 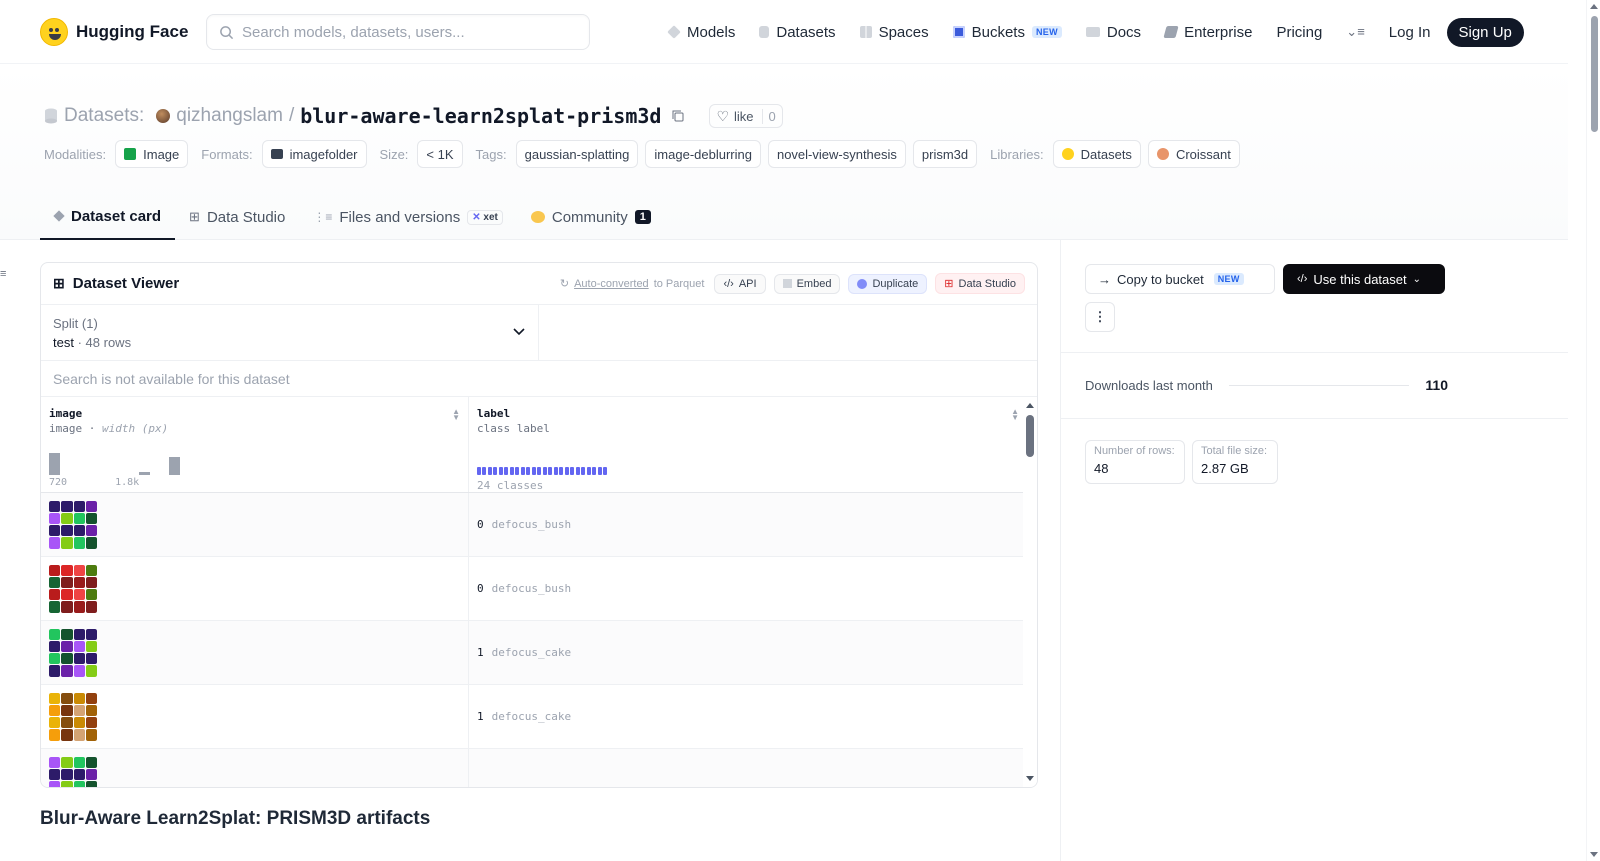 I want to click on search-box, so click(x=398, y=32).